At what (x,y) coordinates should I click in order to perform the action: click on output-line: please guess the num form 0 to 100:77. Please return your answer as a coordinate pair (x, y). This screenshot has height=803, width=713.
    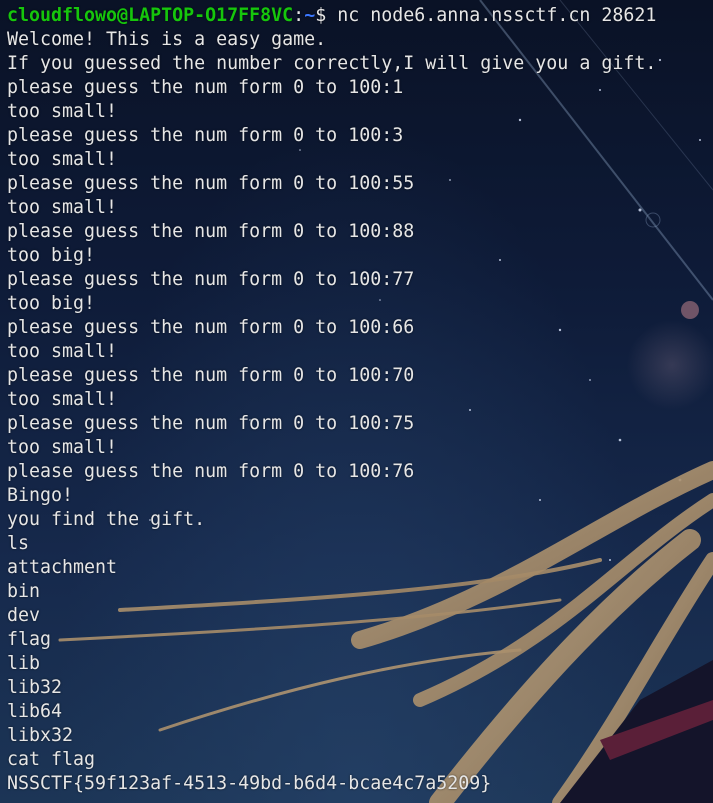
    Looking at the image, I should click on (211, 279).